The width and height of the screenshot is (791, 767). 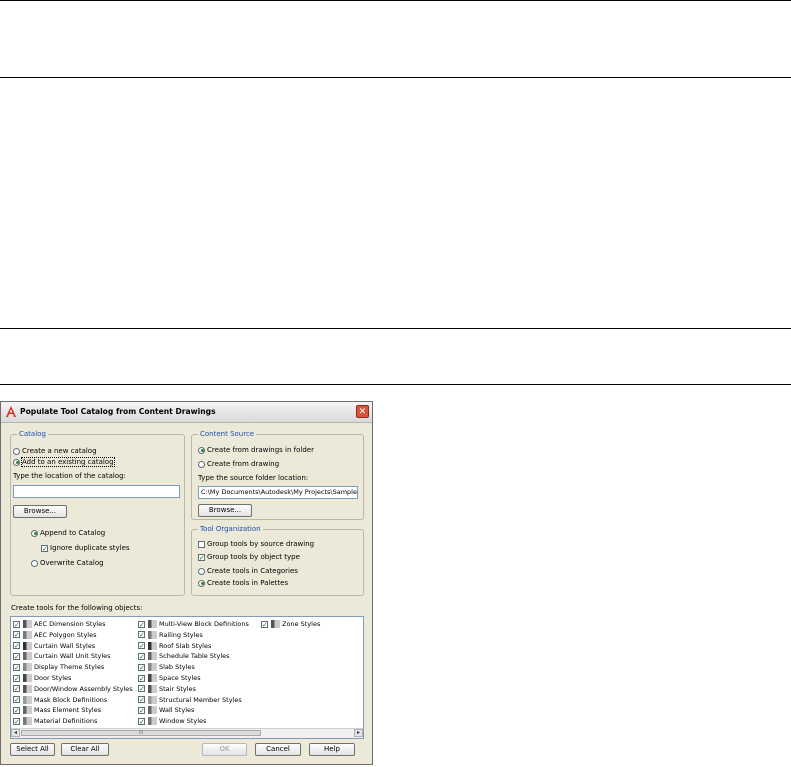 I want to click on object-list-item: ✓ Mass Element Styles, so click(x=57, y=710).